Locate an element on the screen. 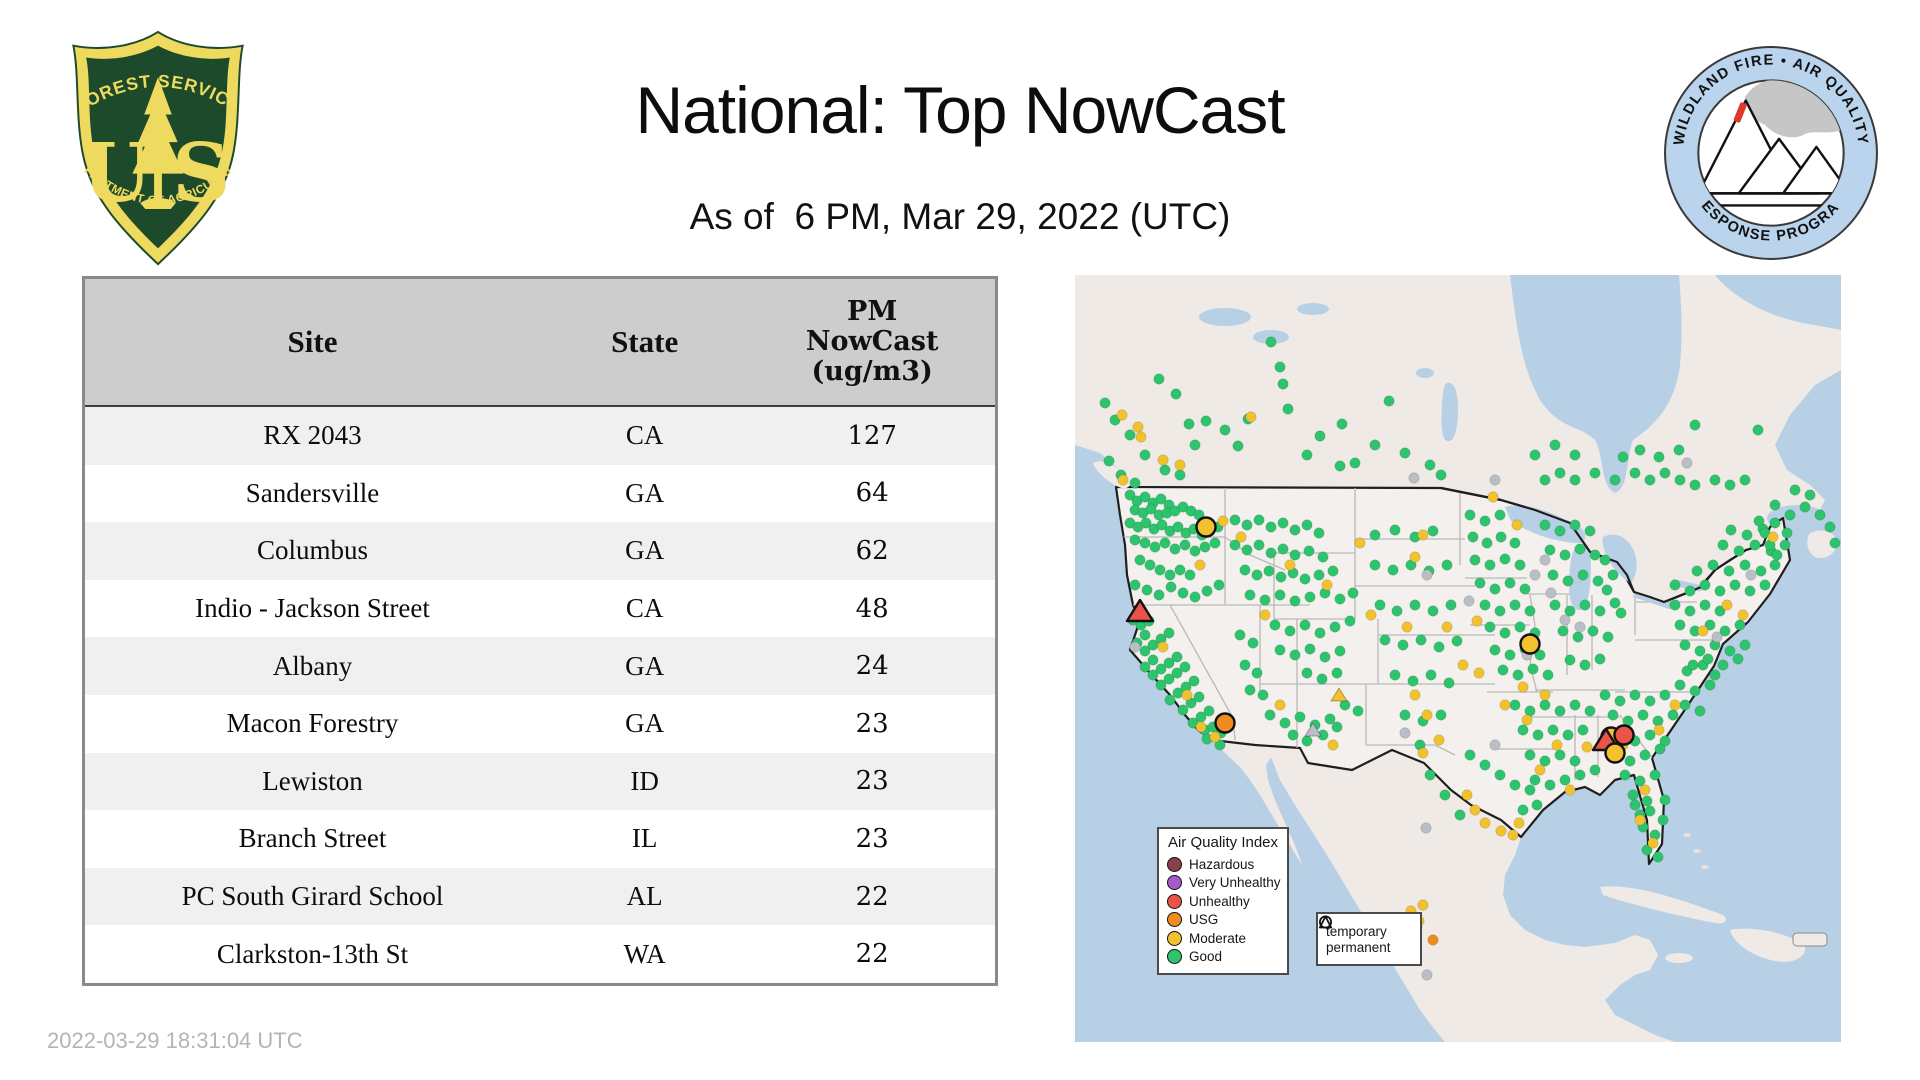 The image size is (1920, 1080). cell-value: 22 is located at coordinates (872, 896).